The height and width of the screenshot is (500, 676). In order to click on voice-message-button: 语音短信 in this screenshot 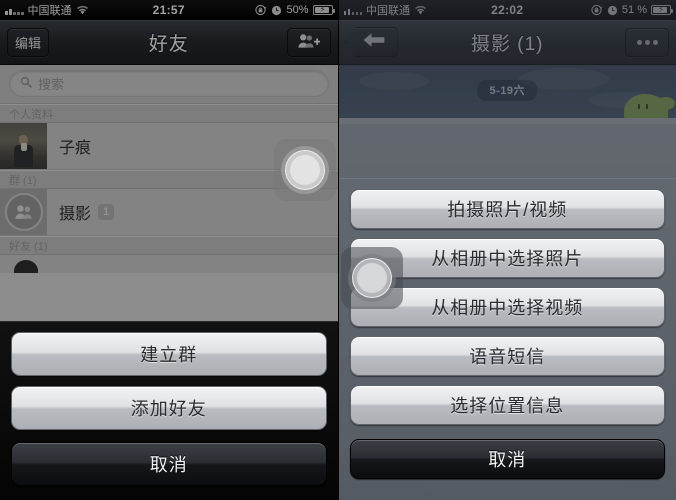, I will do `click(507, 356)`.